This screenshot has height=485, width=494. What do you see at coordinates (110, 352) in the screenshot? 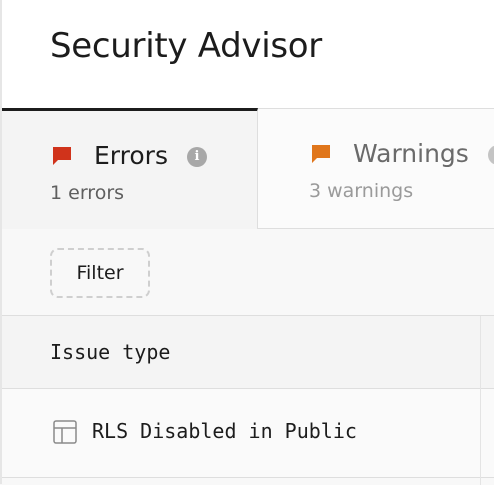
I see `column-header-issue-type: Issue type` at bounding box center [110, 352].